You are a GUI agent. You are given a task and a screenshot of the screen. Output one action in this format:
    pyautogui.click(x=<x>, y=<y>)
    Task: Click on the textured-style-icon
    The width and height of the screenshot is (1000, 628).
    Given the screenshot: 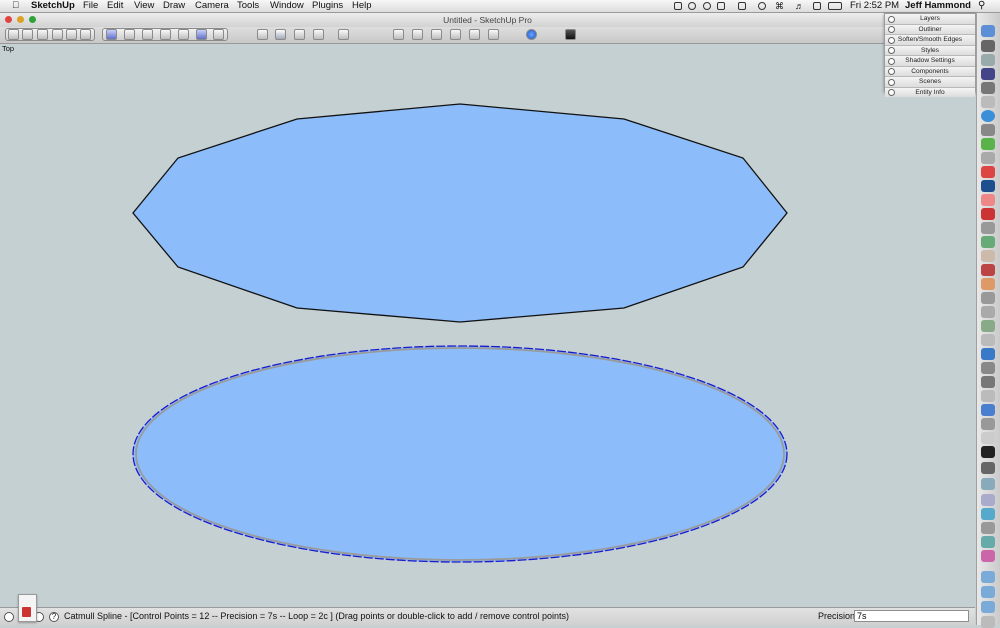 What is the action you would take?
    pyautogui.click(x=493, y=34)
    